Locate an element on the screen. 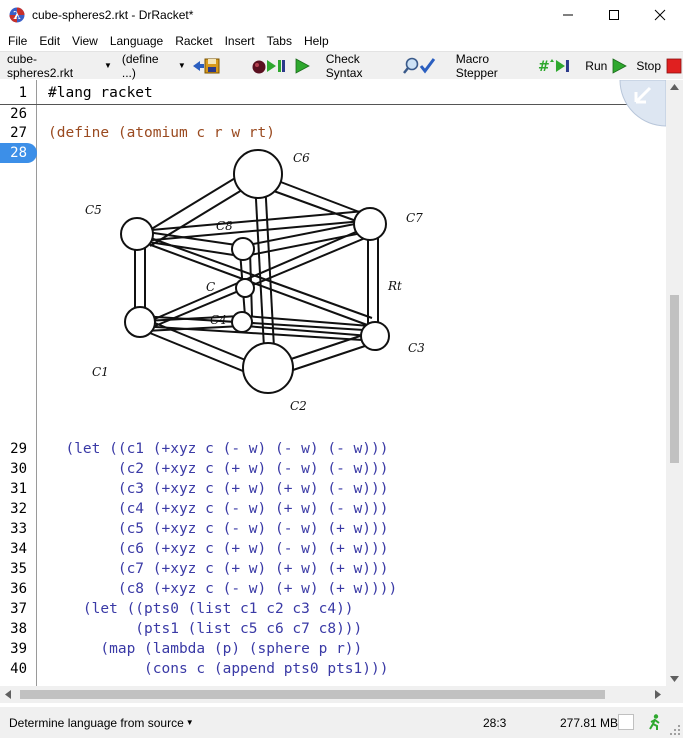  vertical-scroll-thumb is located at coordinates (674, 379).